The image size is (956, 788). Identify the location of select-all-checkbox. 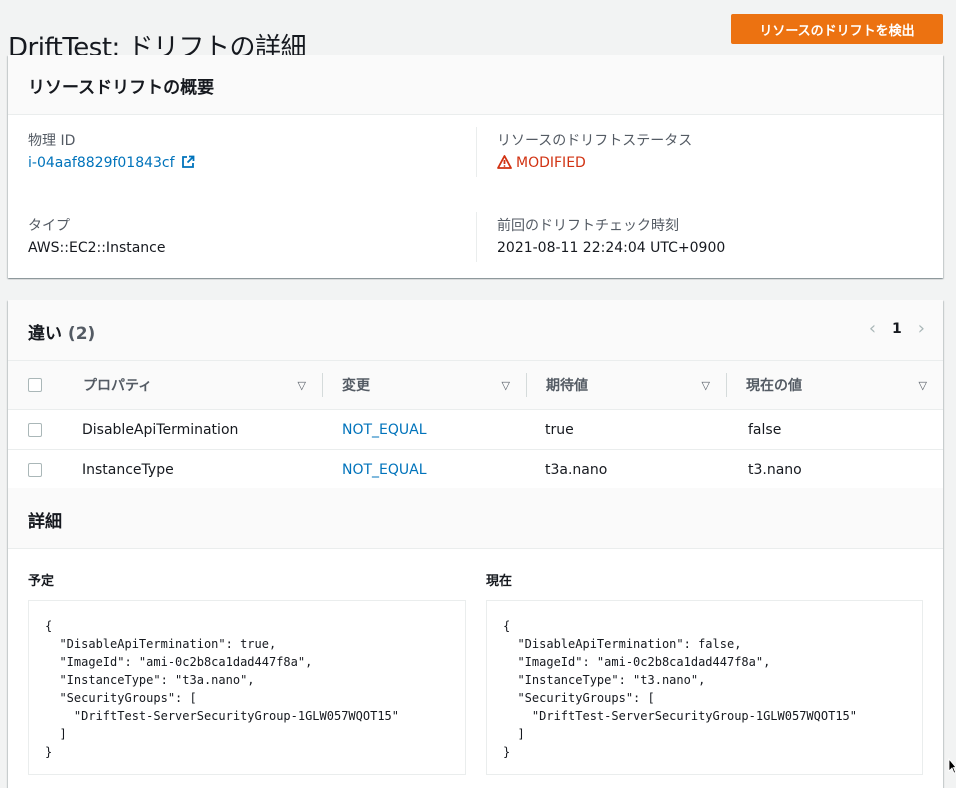
(35, 385).